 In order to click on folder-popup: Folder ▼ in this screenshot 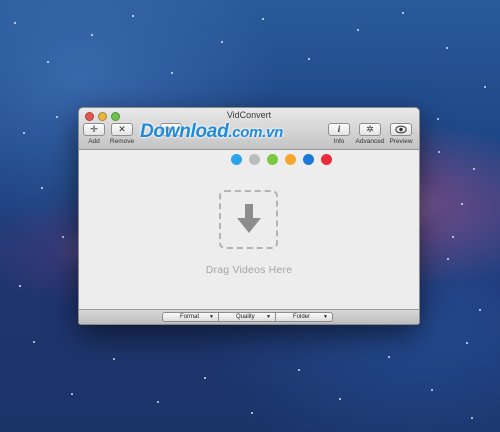, I will do `click(304, 317)`.